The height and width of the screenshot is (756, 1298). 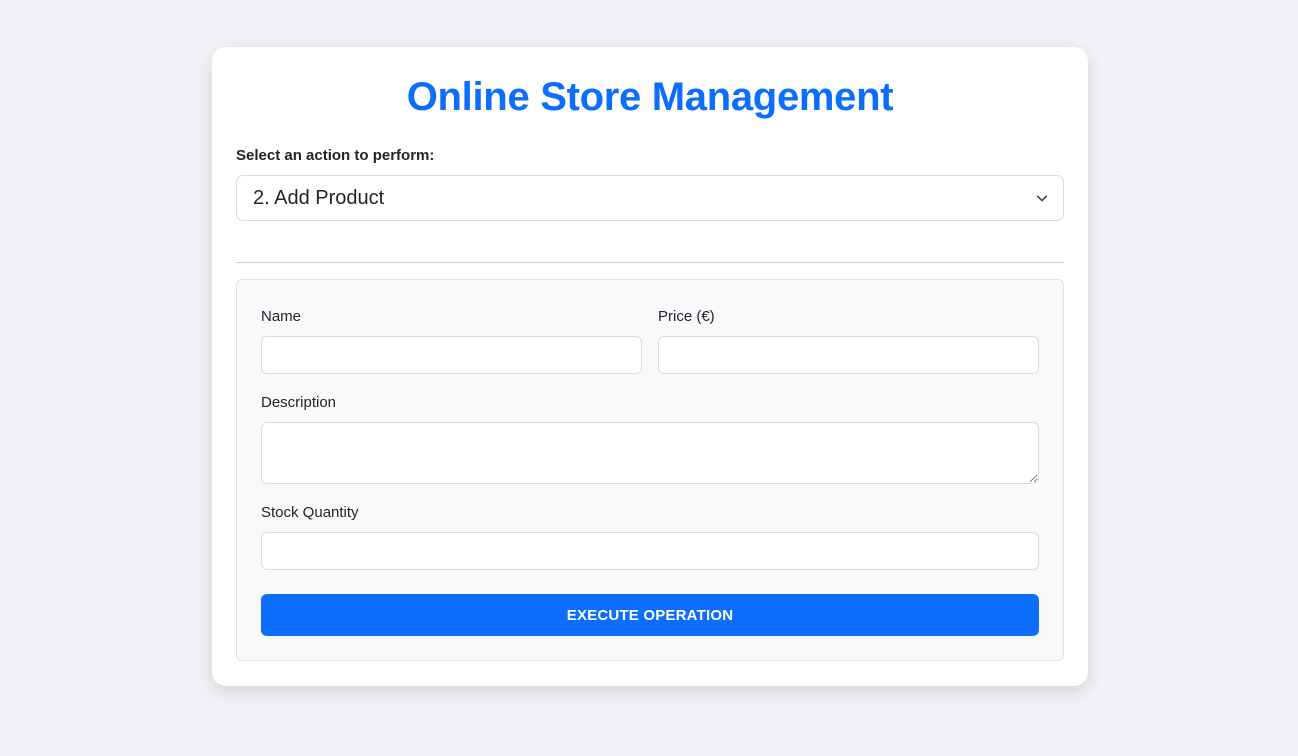 What do you see at coordinates (650, 453) in the screenshot?
I see `description-textarea` at bounding box center [650, 453].